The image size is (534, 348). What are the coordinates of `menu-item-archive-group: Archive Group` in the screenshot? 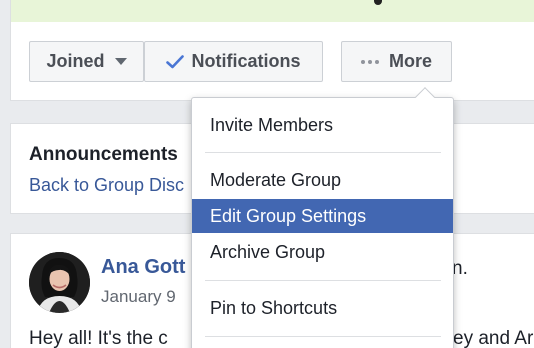 It's located at (322, 252).